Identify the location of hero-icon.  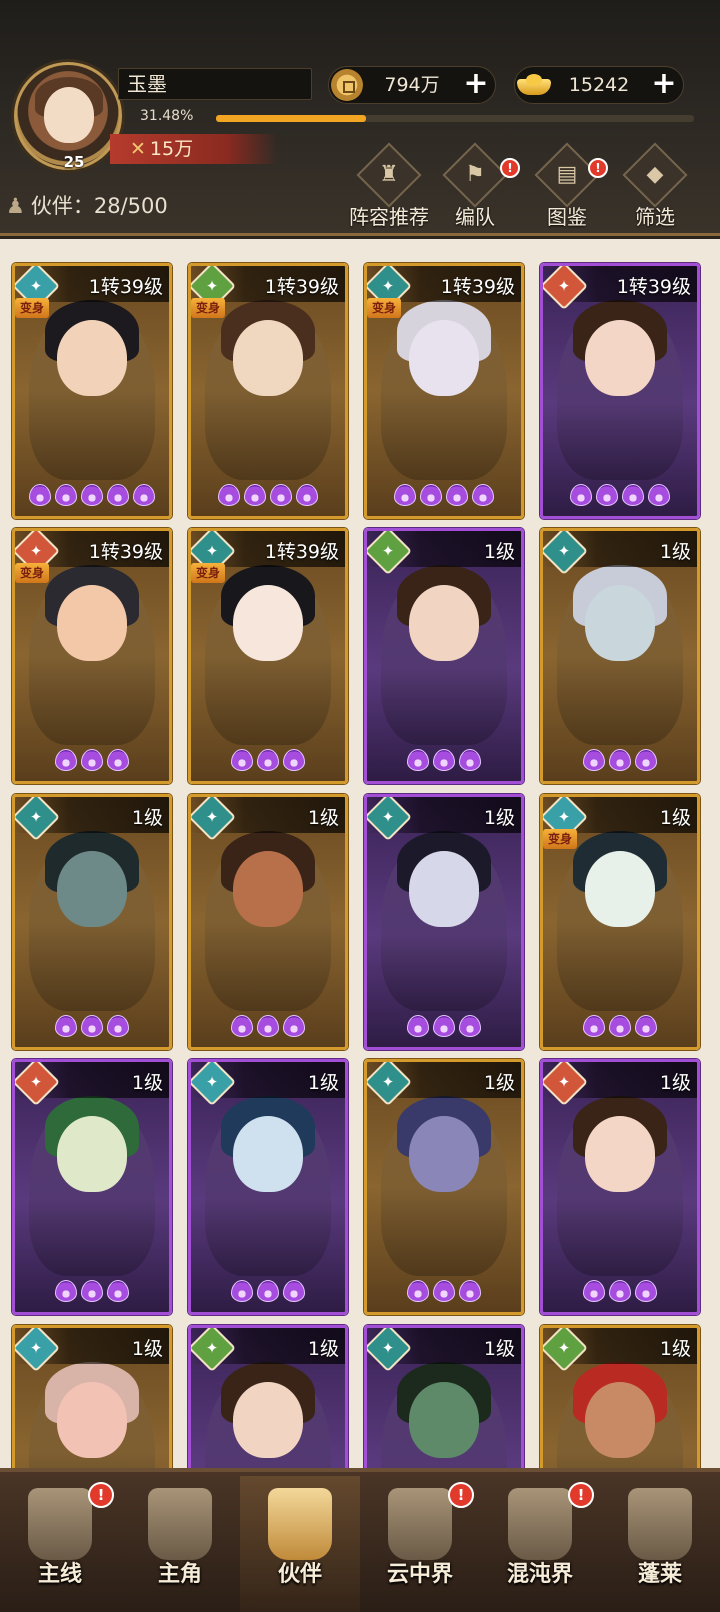
(180, 1524).